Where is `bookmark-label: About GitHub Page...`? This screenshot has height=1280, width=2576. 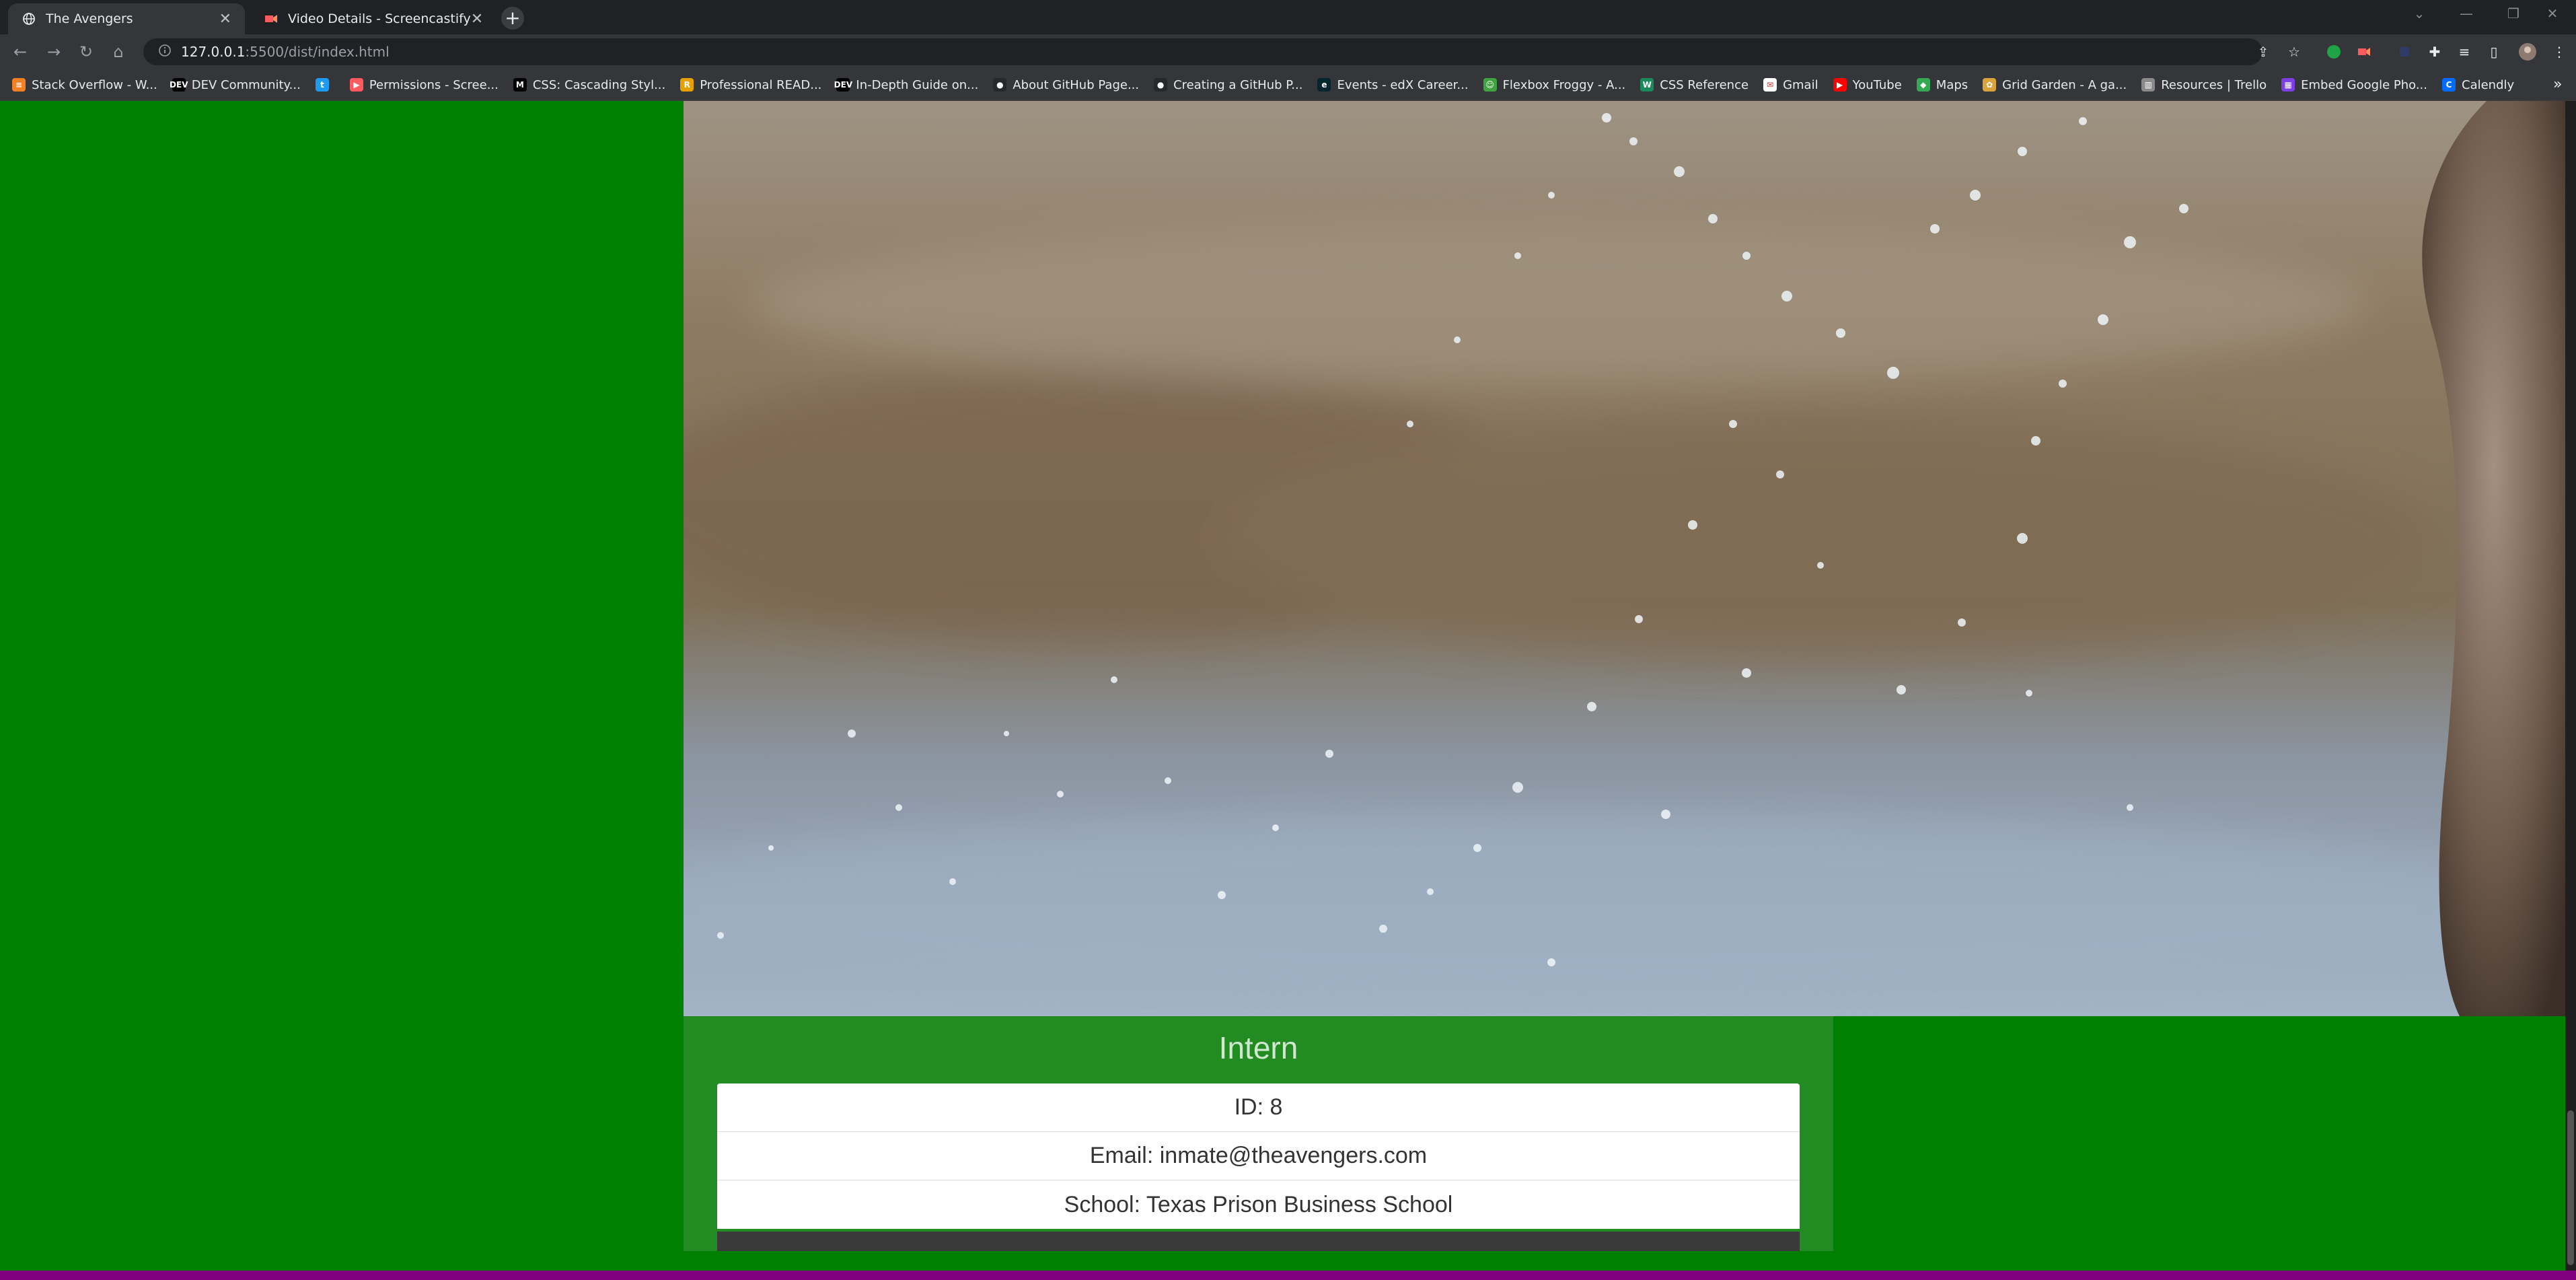 bookmark-label: About GitHub Page... is located at coordinates (1076, 84).